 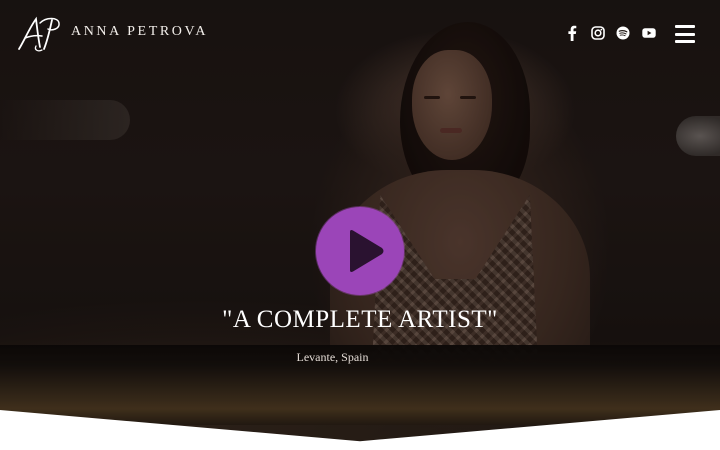 What do you see at coordinates (623, 33) in the screenshot?
I see `spotify-icon` at bounding box center [623, 33].